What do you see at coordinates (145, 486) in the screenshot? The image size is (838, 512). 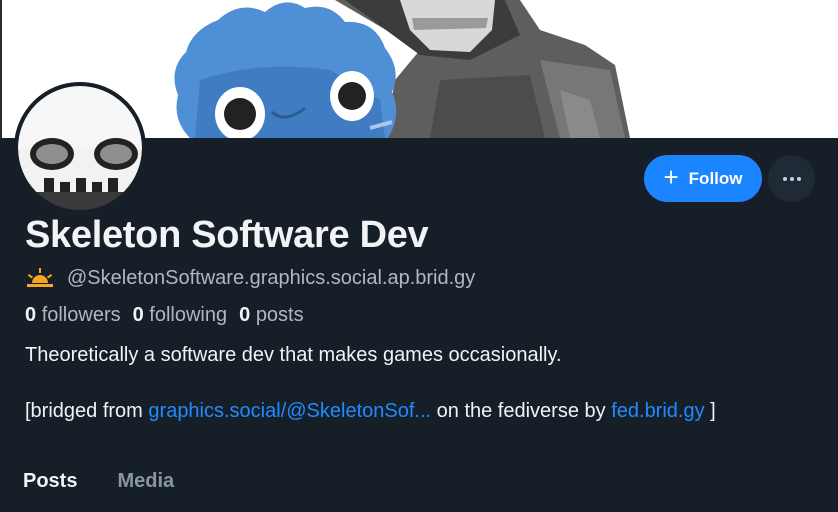 I see `tab-media: Media` at bounding box center [145, 486].